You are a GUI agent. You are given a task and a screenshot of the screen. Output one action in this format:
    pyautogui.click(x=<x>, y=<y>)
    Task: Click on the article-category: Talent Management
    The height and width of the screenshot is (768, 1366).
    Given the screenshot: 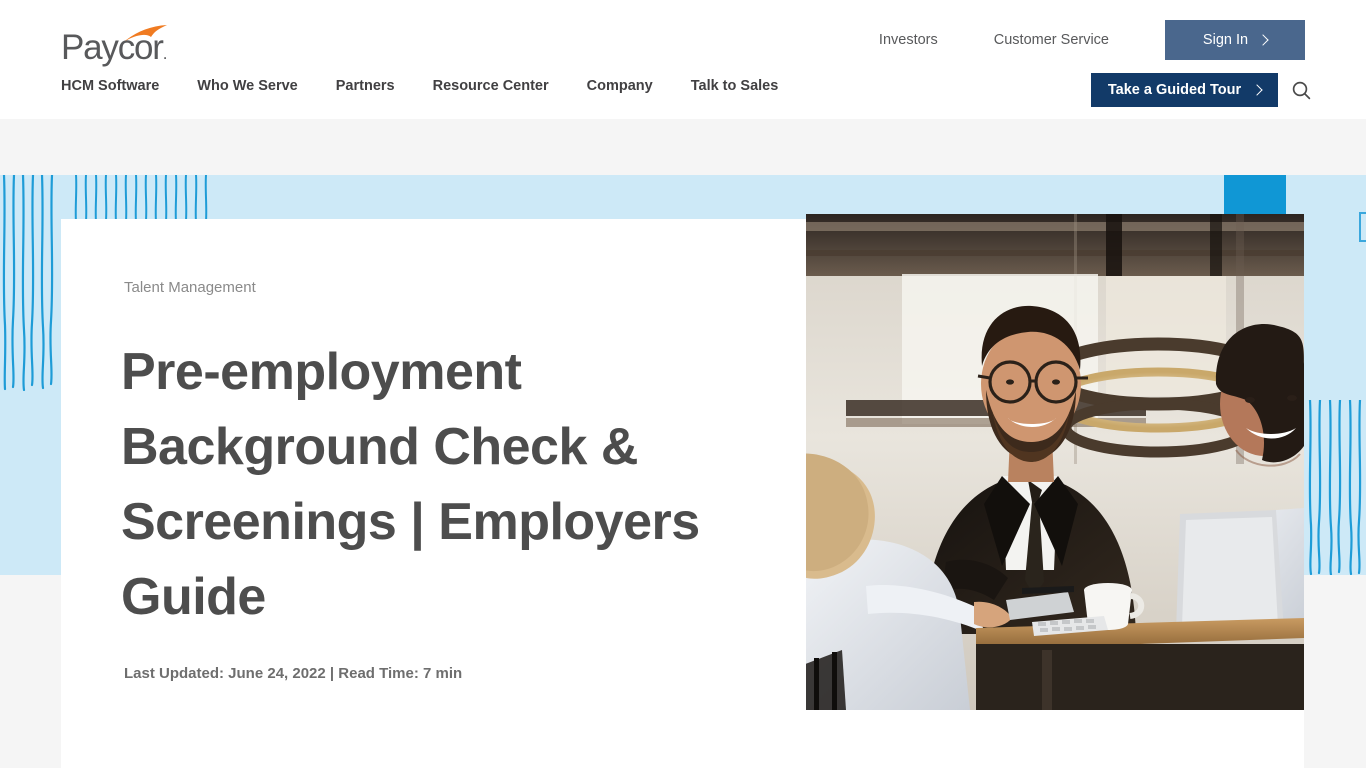 What is the action you would take?
    pyautogui.click(x=190, y=288)
    